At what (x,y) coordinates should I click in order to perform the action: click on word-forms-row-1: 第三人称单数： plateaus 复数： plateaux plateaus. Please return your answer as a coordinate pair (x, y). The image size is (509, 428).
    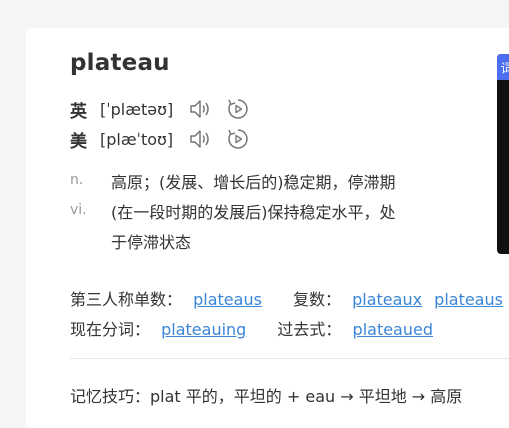
    Looking at the image, I should click on (286, 298).